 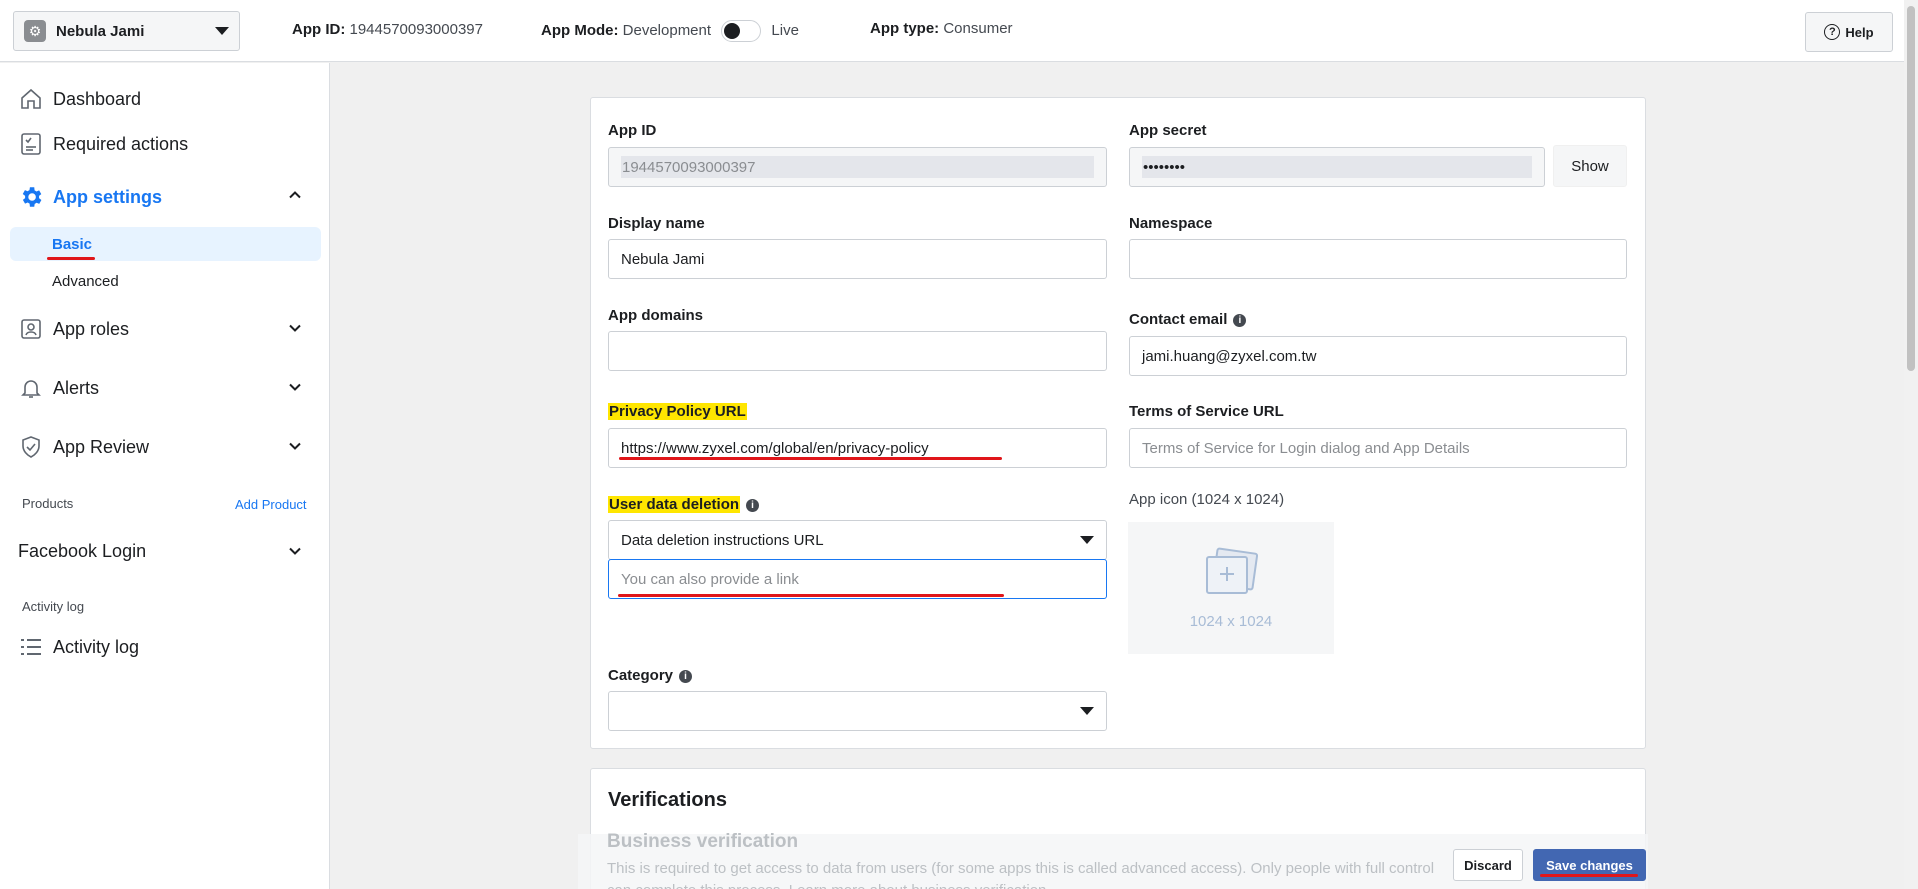 I want to click on namespace-label: Namespace, so click(x=1171, y=223).